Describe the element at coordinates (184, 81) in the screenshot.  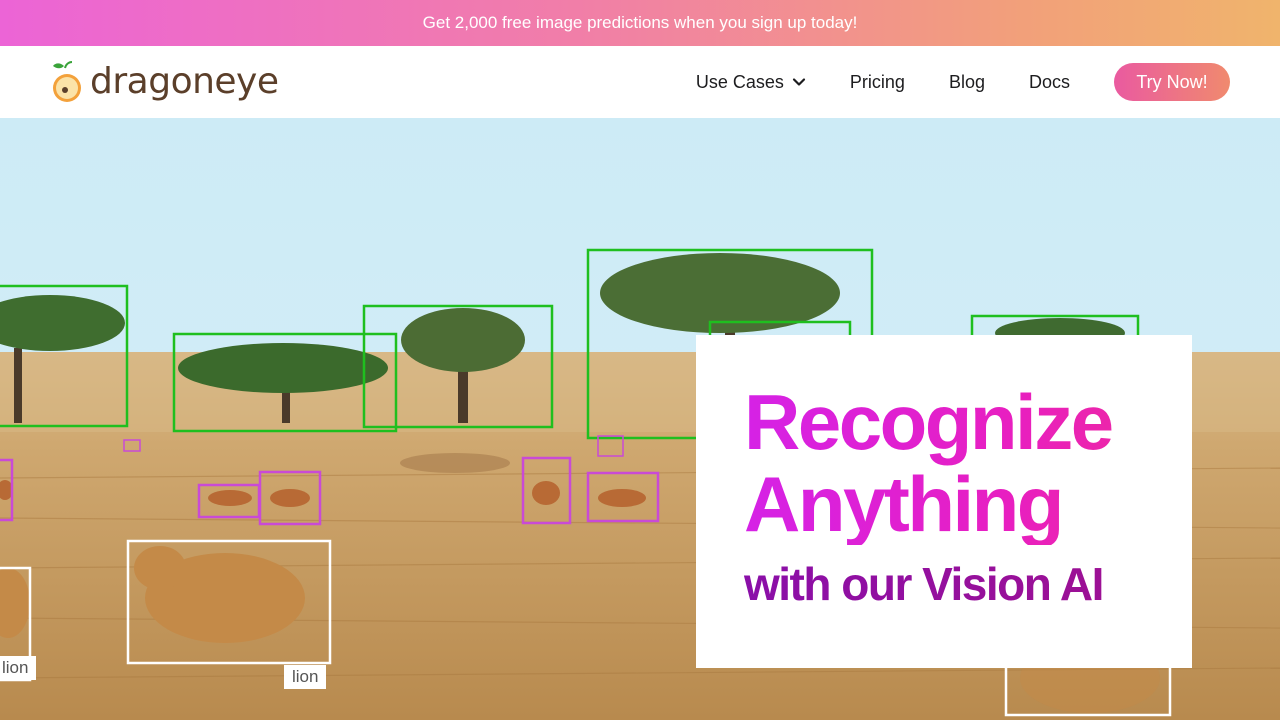
I see `brand-name: dragoneye` at that location.